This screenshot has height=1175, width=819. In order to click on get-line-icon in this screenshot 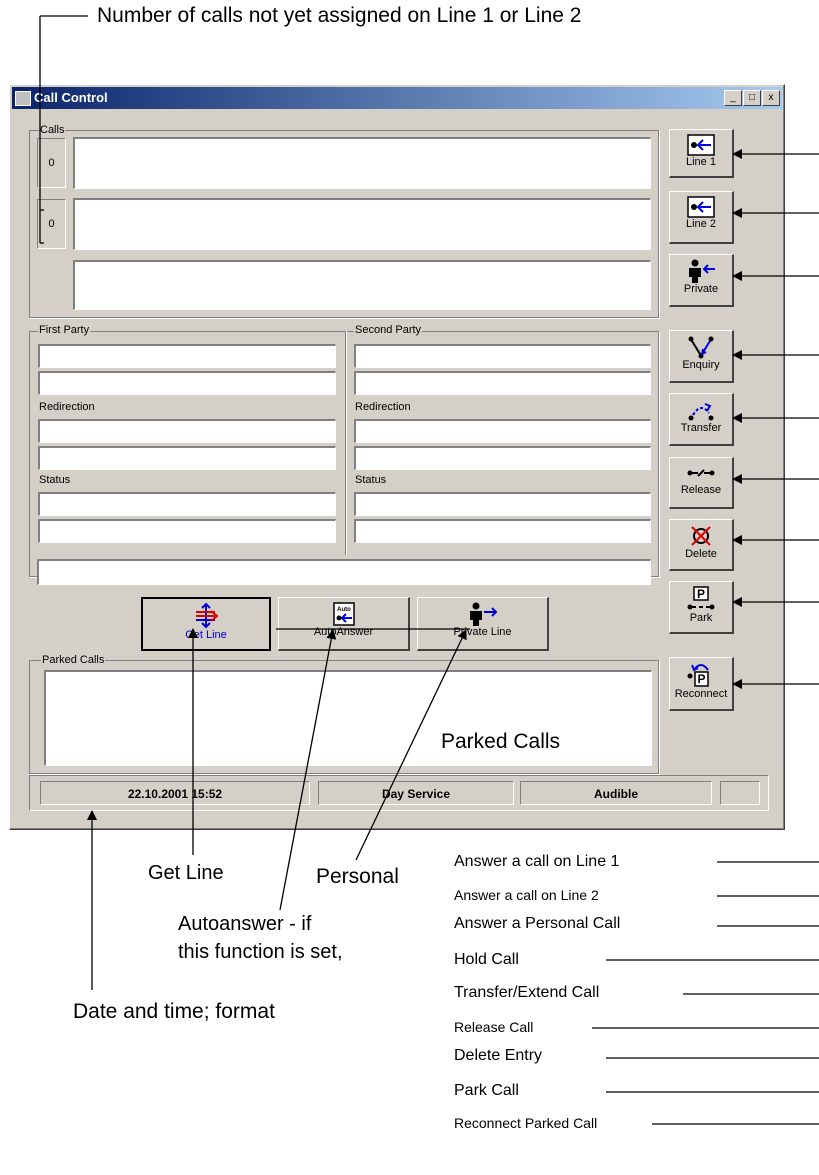, I will do `click(207, 616)`.